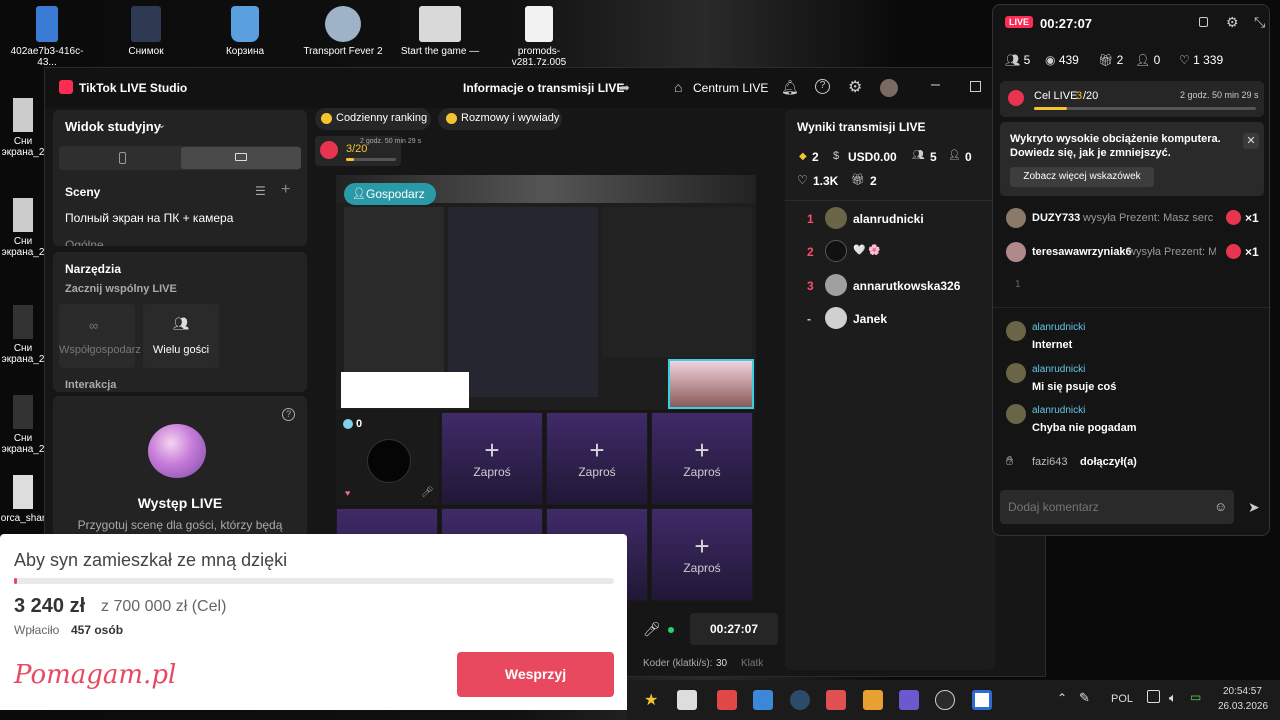 The height and width of the screenshot is (720, 1280). I want to click on stream-timer-label: 00:27:07, so click(734, 629).